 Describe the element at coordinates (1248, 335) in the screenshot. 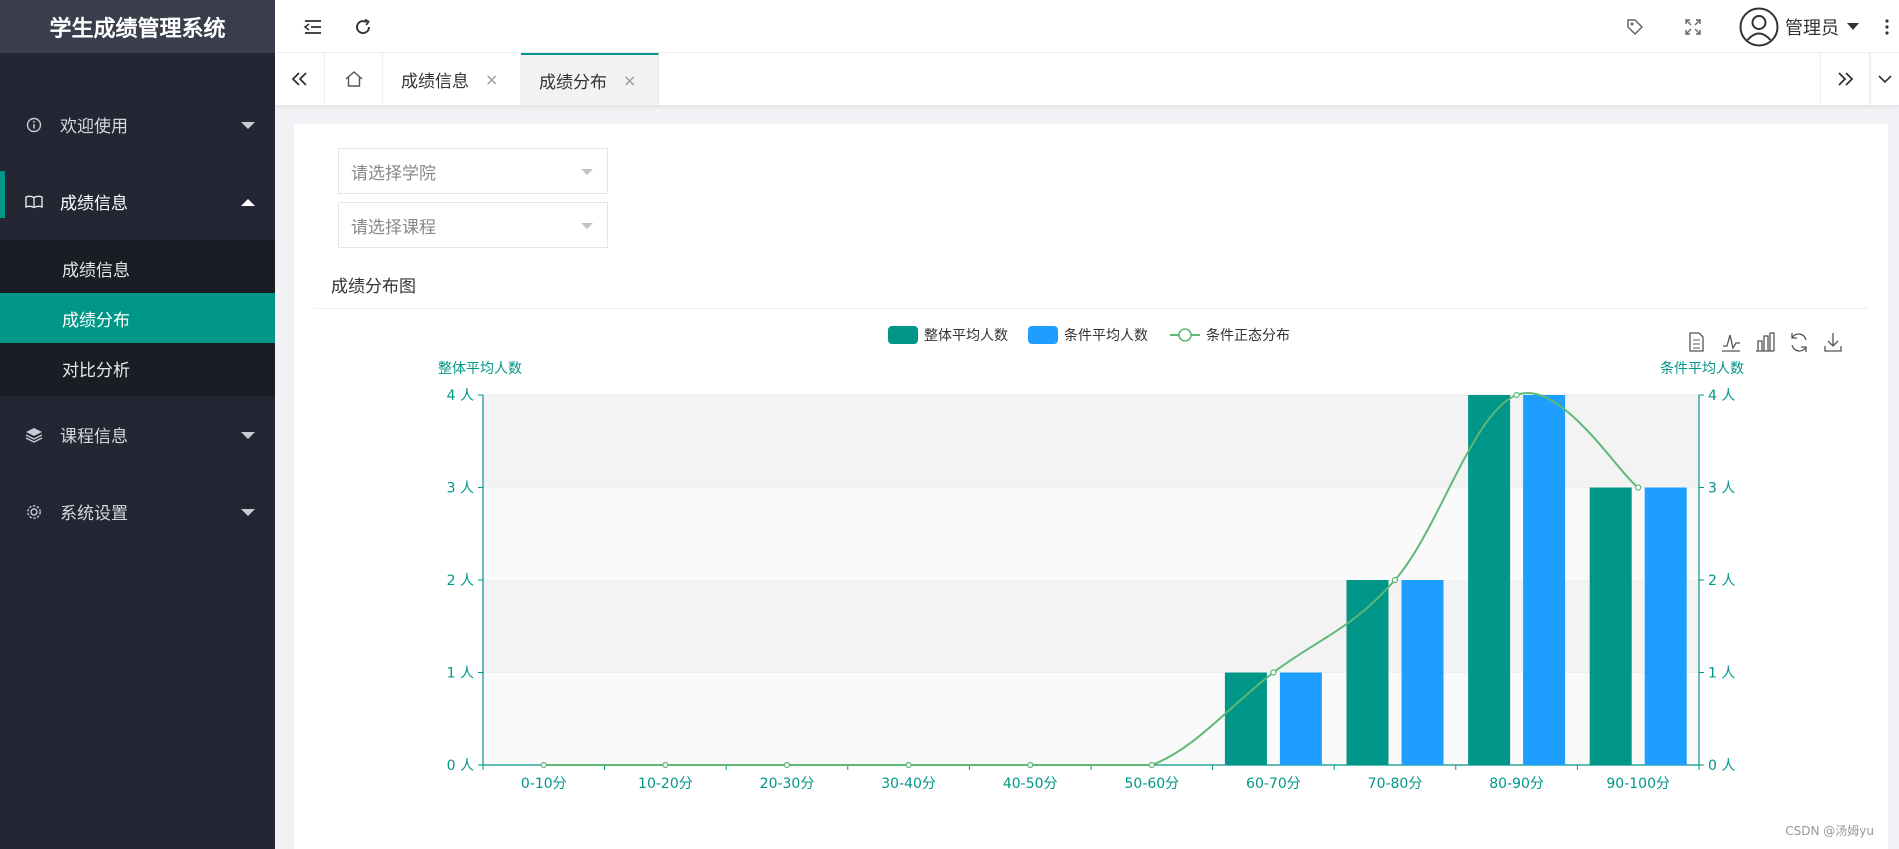

I see `legend-label: 条件正态分布` at that location.